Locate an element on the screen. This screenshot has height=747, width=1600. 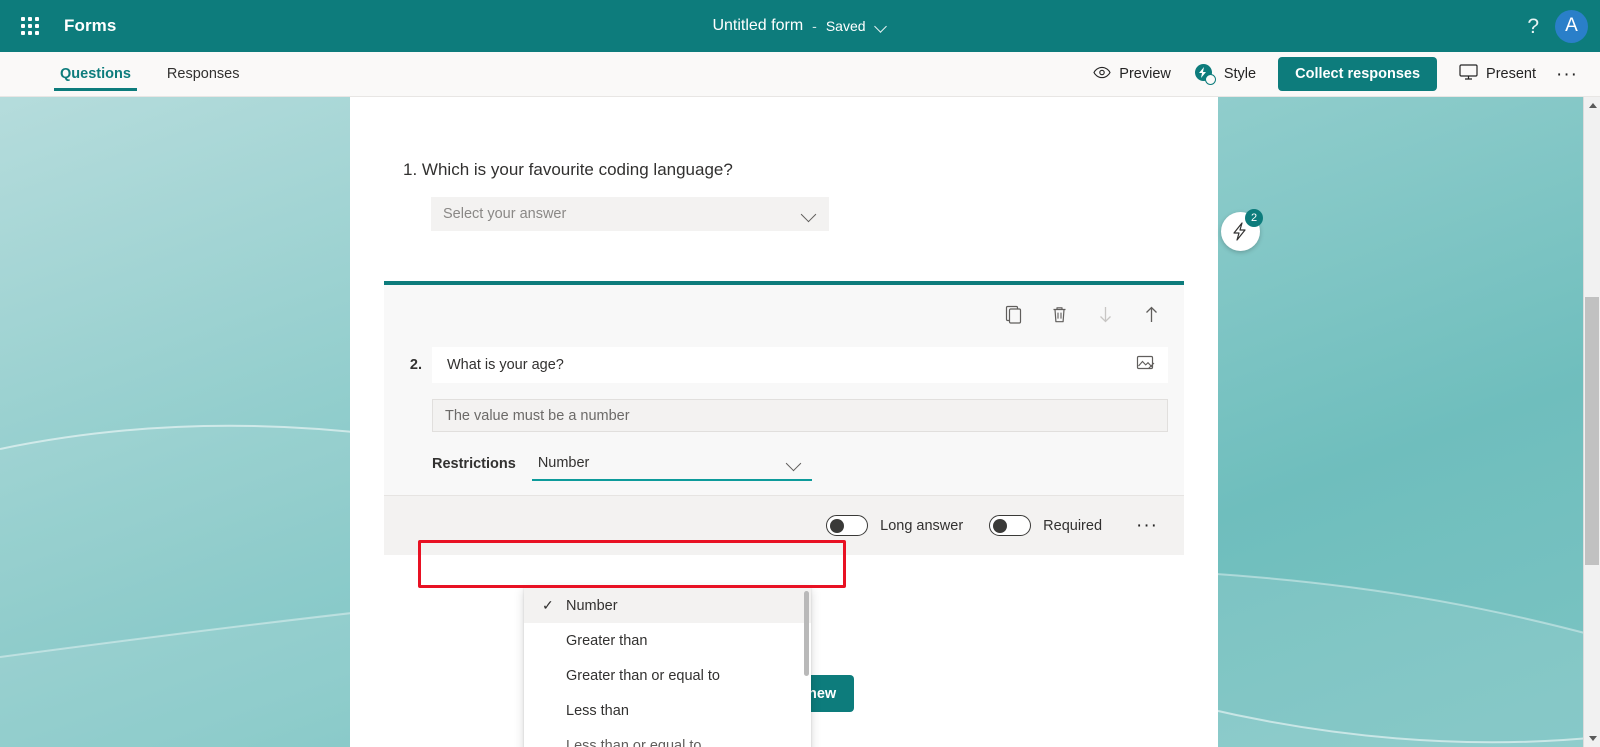
collect-responses-button: Collect responses is located at coordinates (1358, 74).